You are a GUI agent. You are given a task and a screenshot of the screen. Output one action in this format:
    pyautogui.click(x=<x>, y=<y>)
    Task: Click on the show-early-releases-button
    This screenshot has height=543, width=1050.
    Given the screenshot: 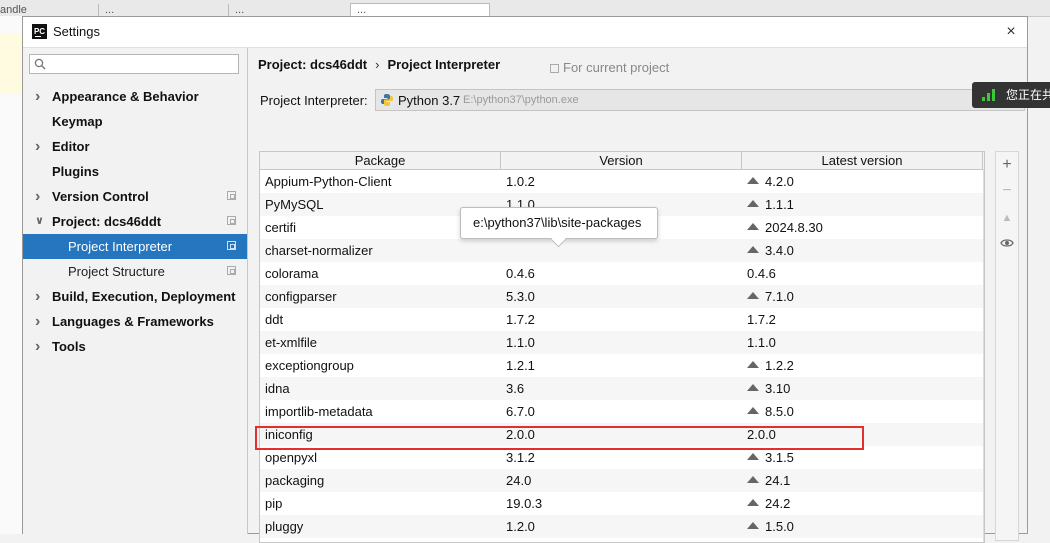 What is the action you would take?
    pyautogui.click(x=1007, y=243)
    